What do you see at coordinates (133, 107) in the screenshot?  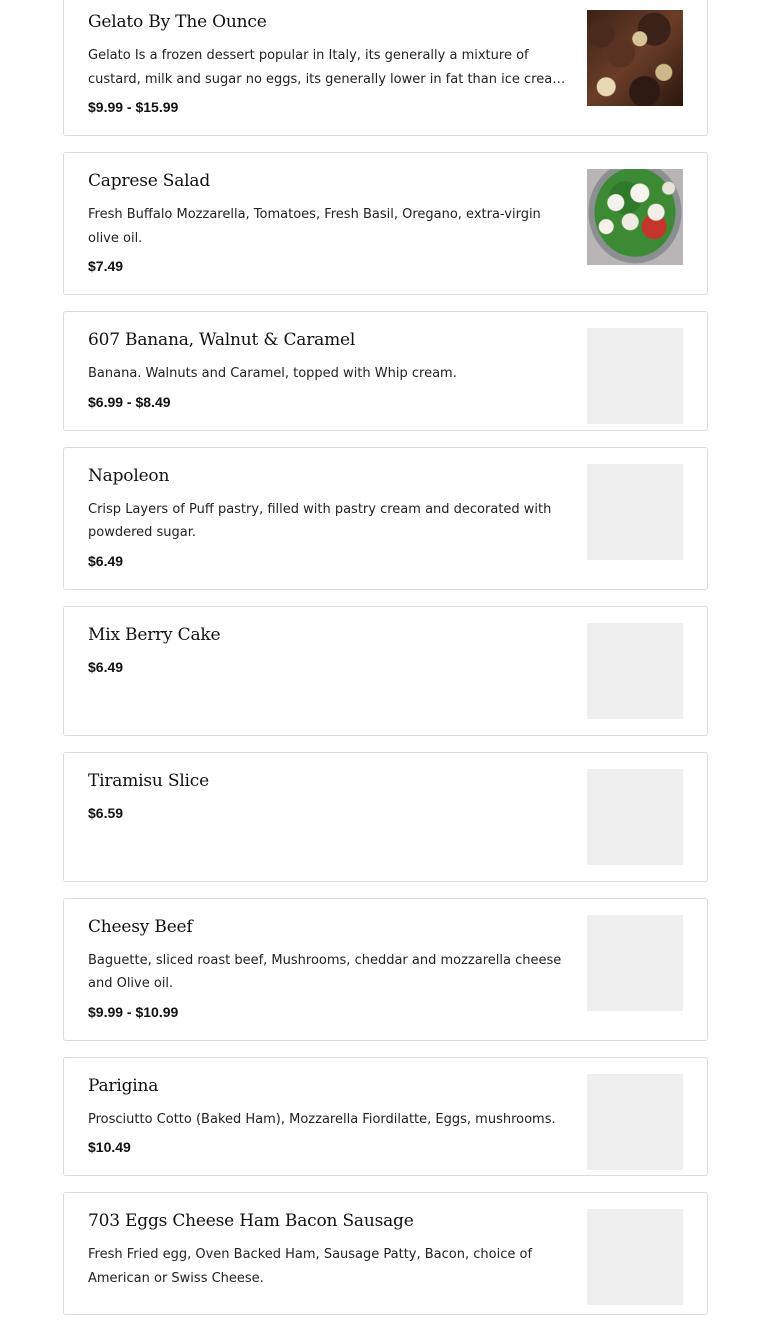 I see `menu-item-price: $9.99 - $15.99` at bounding box center [133, 107].